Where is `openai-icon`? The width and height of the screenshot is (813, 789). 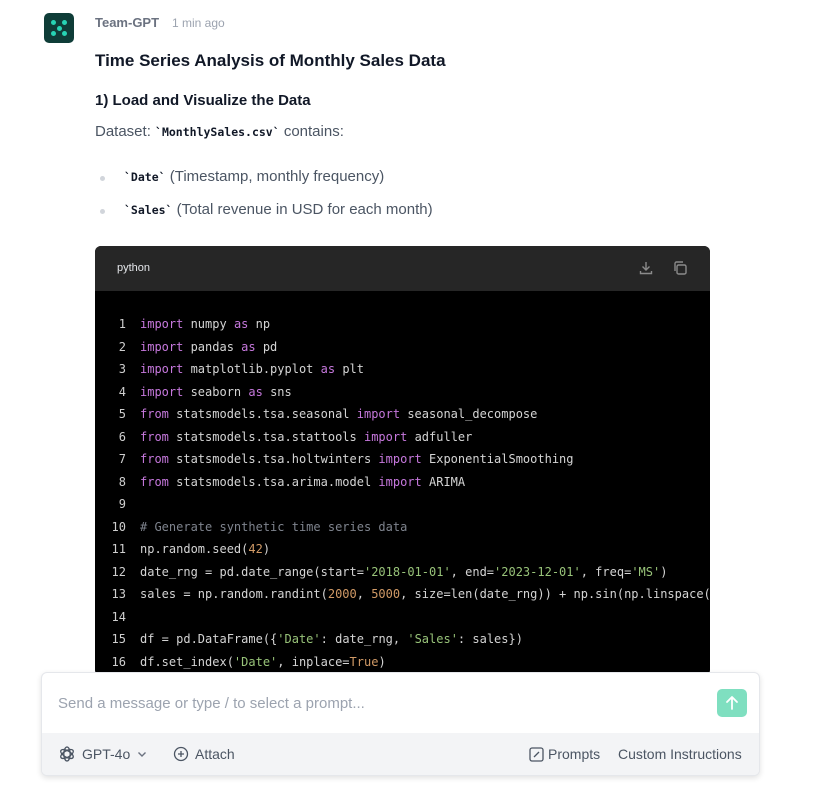
openai-icon is located at coordinates (67, 754).